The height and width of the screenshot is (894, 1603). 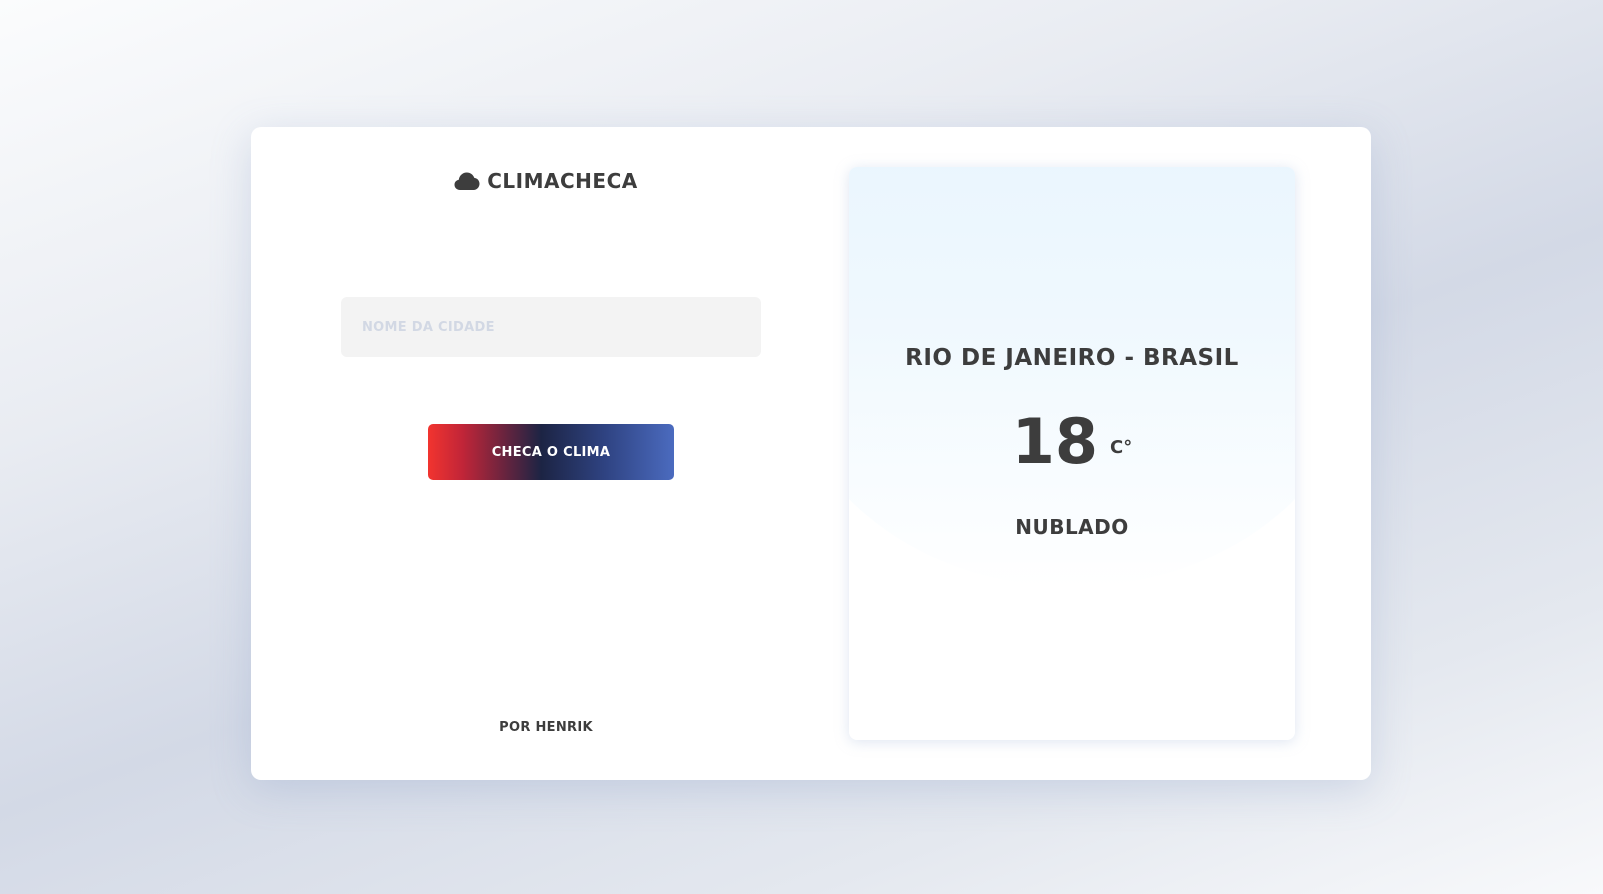 What do you see at coordinates (562, 181) in the screenshot?
I see `app-title: CLIMACHECA` at bounding box center [562, 181].